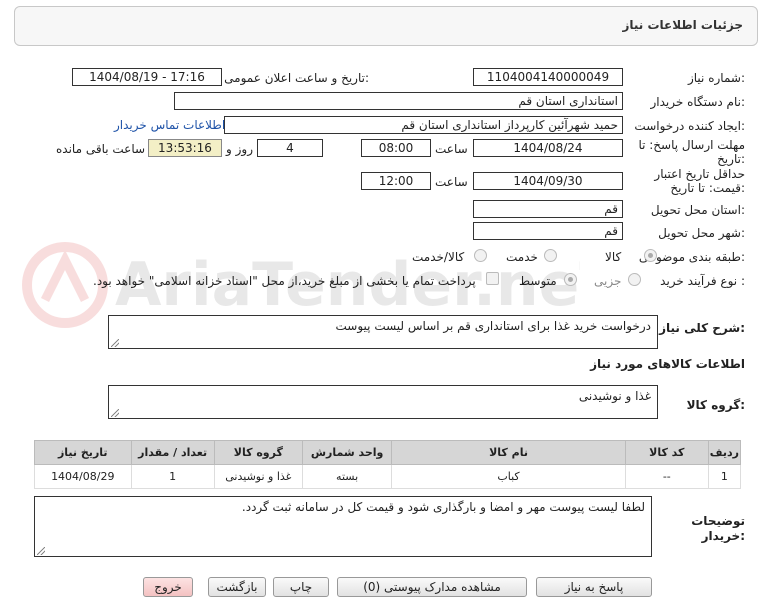 The image size is (761, 614). What do you see at coordinates (614, 396) in the screenshot?
I see `goods-group-text: غذا و نوشیدنی` at bounding box center [614, 396].